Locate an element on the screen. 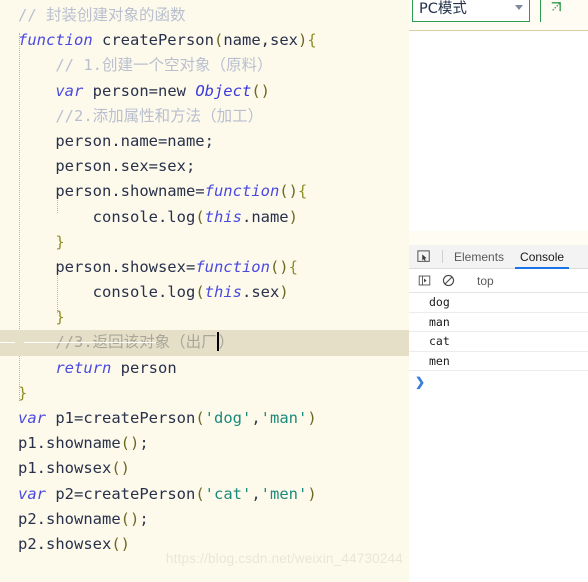 The width and height of the screenshot is (588, 582). code-token: // 封装创建对象的函数 is located at coordinates (102, 15).